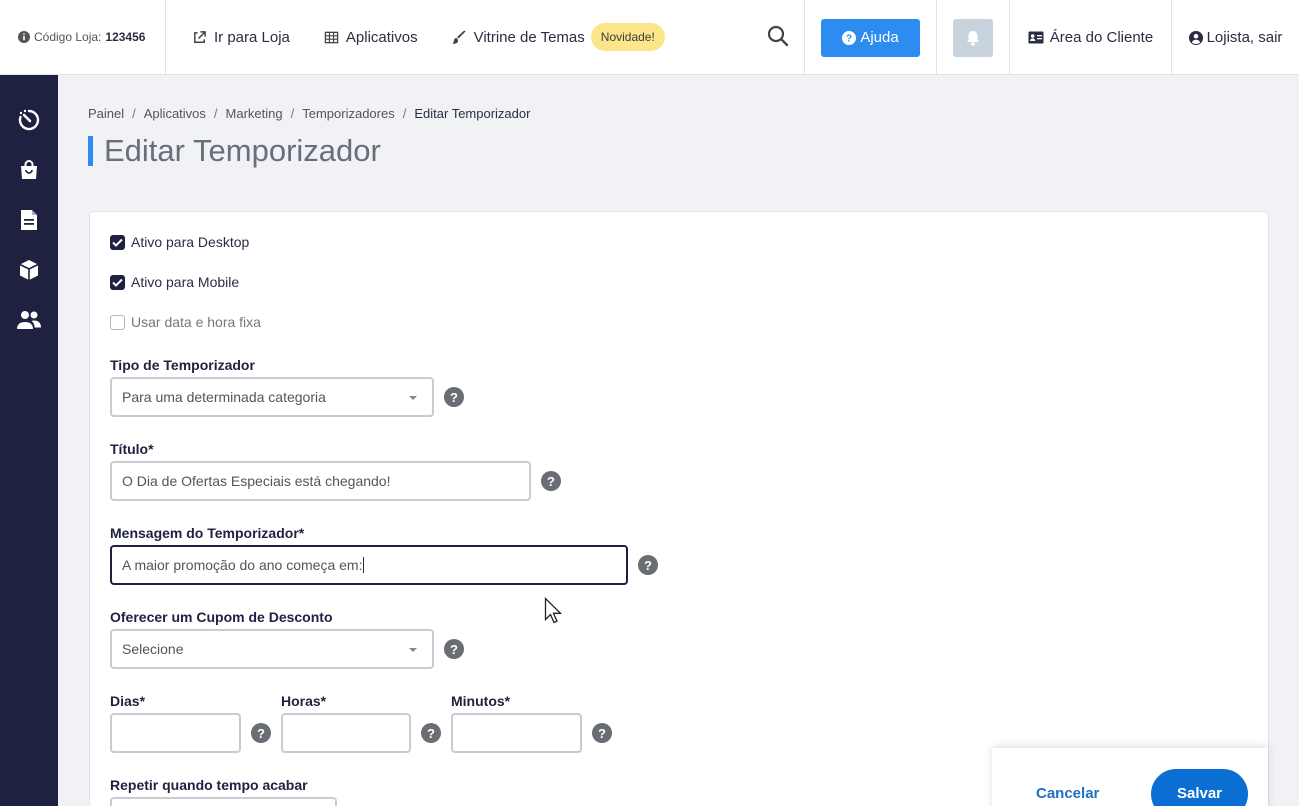 The height and width of the screenshot is (806, 1299). What do you see at coordinates (472, 113) in the screenshot?
I see `breadcrumb-current: Editar Temporizador` at bounding box center [472, 113].